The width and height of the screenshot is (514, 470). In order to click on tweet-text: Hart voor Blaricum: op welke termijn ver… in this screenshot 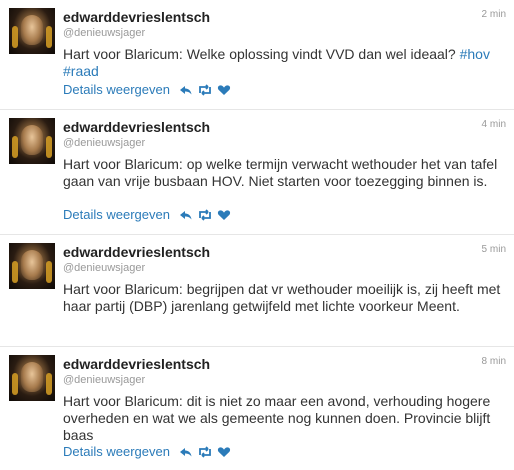, I will do `click(280, 172)`.